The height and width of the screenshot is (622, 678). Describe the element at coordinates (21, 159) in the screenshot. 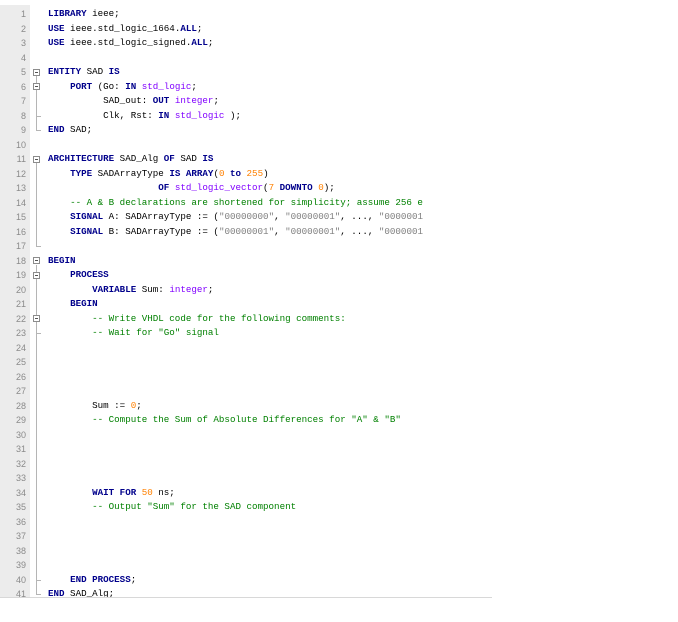

I see `line-number: 11` at that location.